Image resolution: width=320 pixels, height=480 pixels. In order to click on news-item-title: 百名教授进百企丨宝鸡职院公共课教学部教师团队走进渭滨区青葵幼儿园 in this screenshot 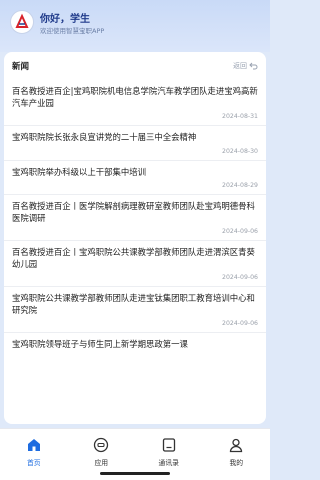, I will do `click(133, 258)`.